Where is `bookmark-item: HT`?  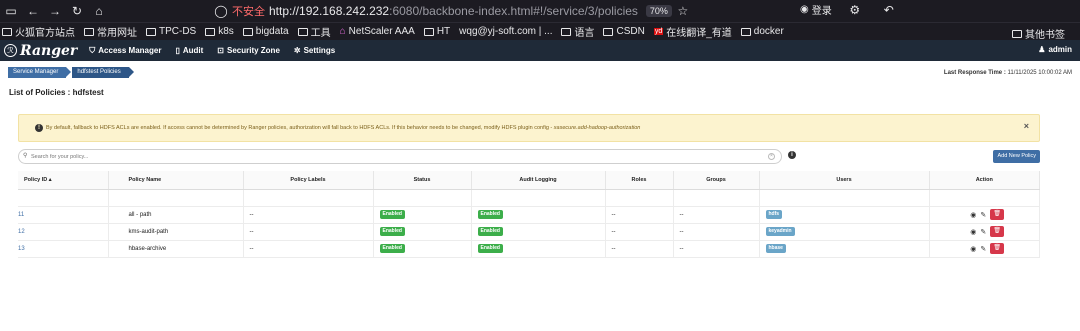
bookmark-item: HT is located at coordinates (437, 31).